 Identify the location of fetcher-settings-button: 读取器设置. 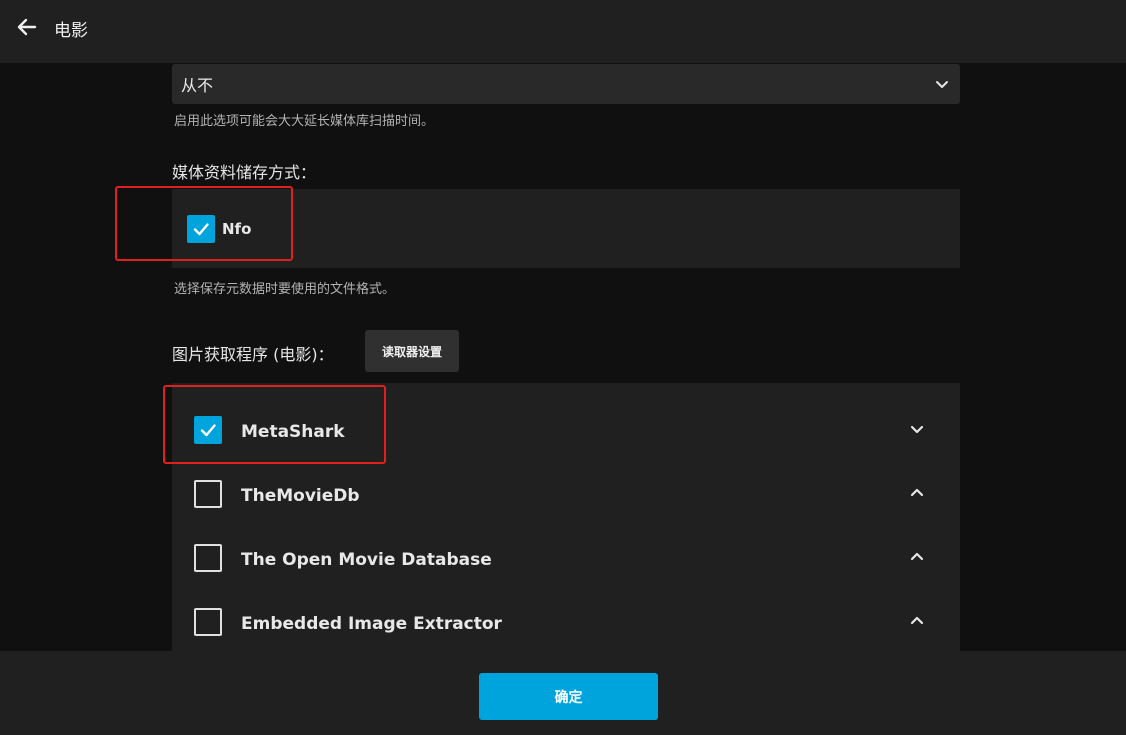
(412, 351).